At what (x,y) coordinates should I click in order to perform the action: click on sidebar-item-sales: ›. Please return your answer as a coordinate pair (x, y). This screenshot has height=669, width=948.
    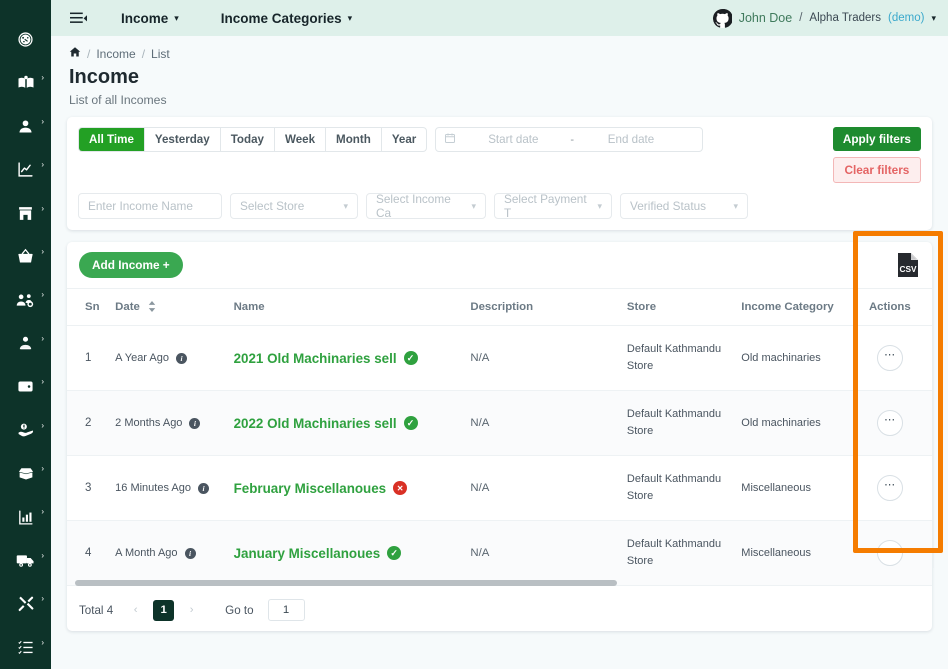
    Looking at the image, I should click on (25, 256).